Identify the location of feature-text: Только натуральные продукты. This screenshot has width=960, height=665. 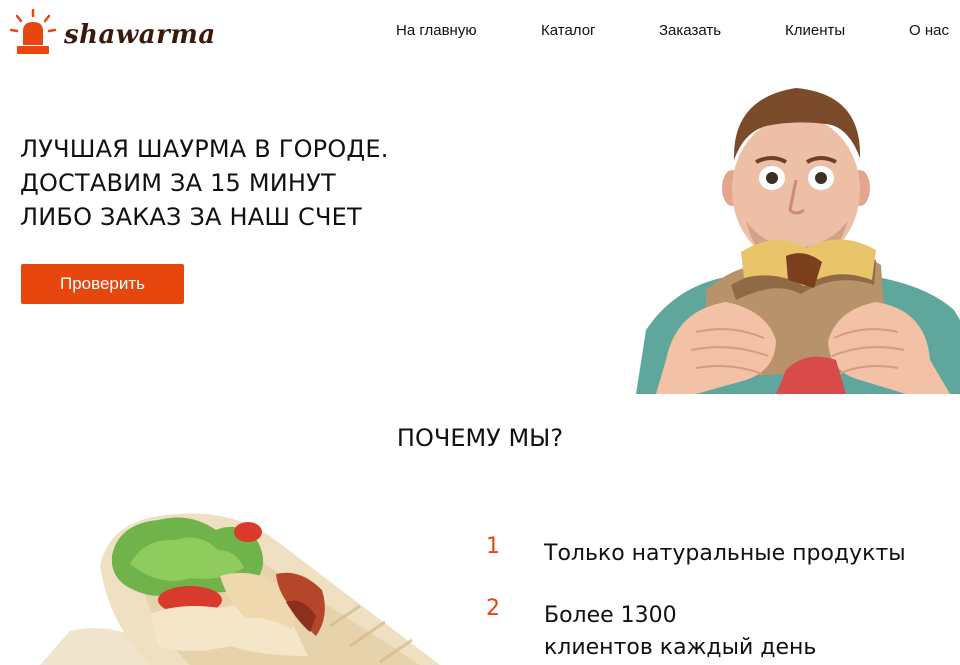
(725, 554).